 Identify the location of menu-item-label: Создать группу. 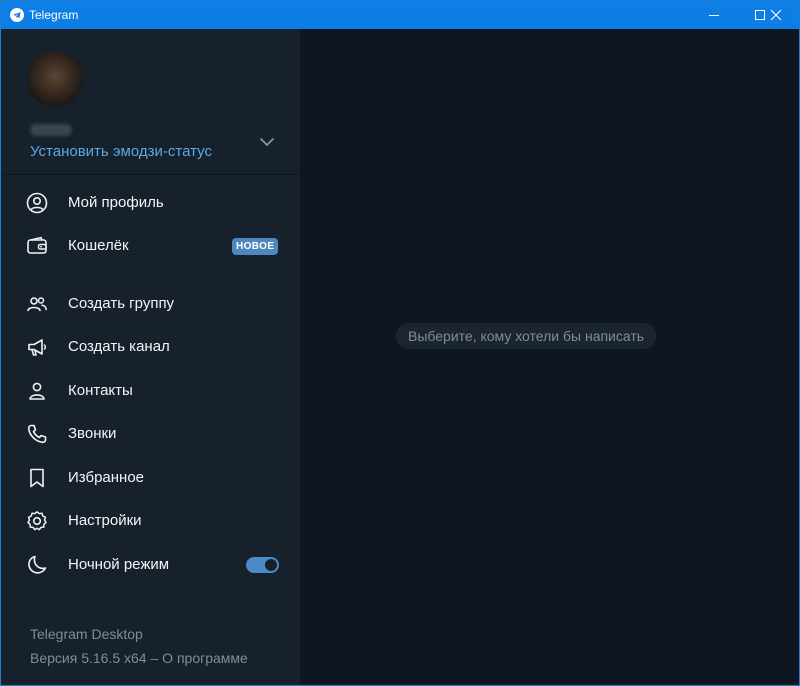
(121, 303).